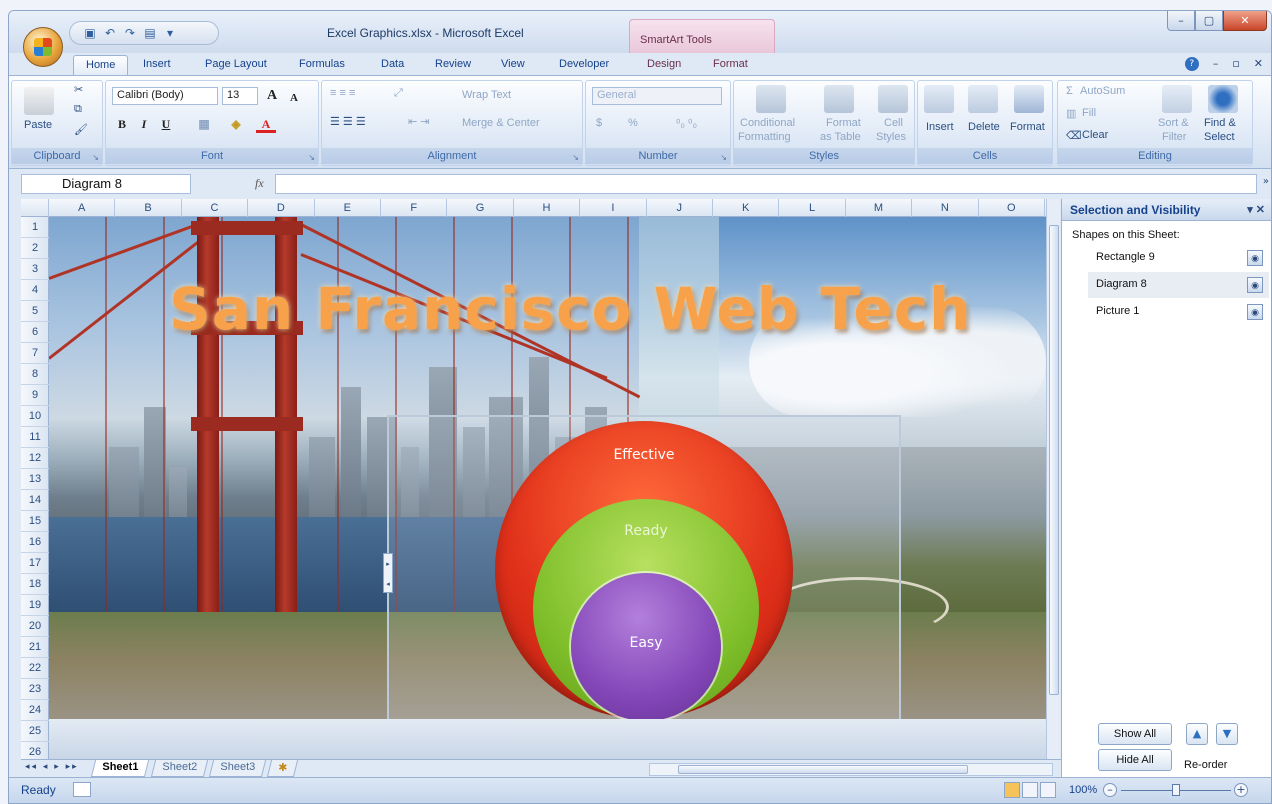 Image resolution: width=1272 pixels, height=804 pixels. What do you see at coordinates (35, 647) in the screenshot?
I see `row-header: 21` at bounding box center [35, 647].